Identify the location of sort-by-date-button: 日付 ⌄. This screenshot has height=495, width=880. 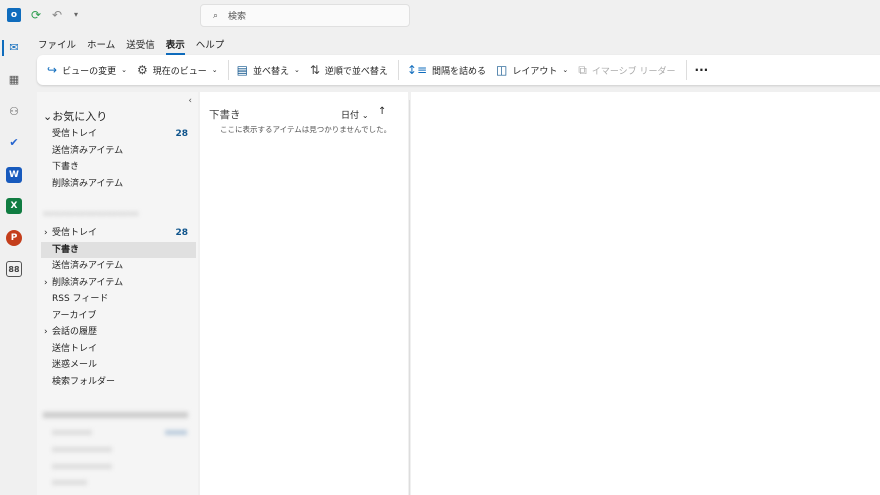
(355, 114).